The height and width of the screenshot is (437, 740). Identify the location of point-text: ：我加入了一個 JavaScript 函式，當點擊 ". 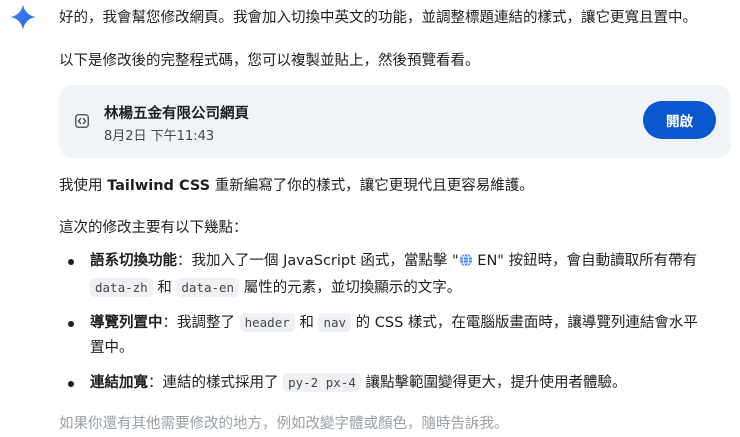
(318, 261).